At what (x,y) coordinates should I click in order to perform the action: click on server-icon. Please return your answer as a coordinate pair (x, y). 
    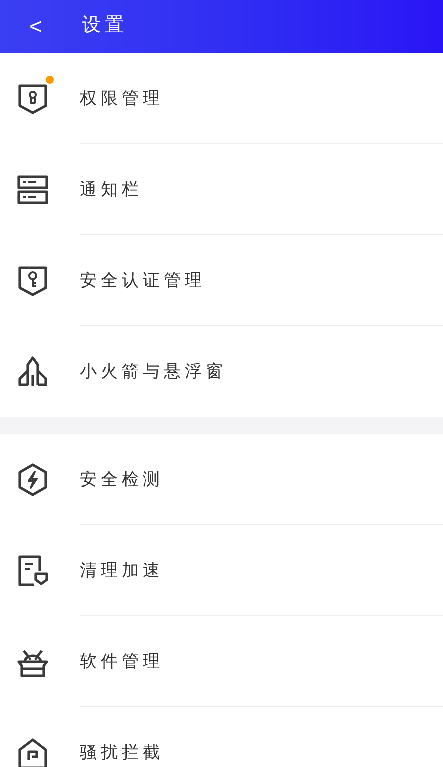
    Looking at the image, I should click on (33, 189).